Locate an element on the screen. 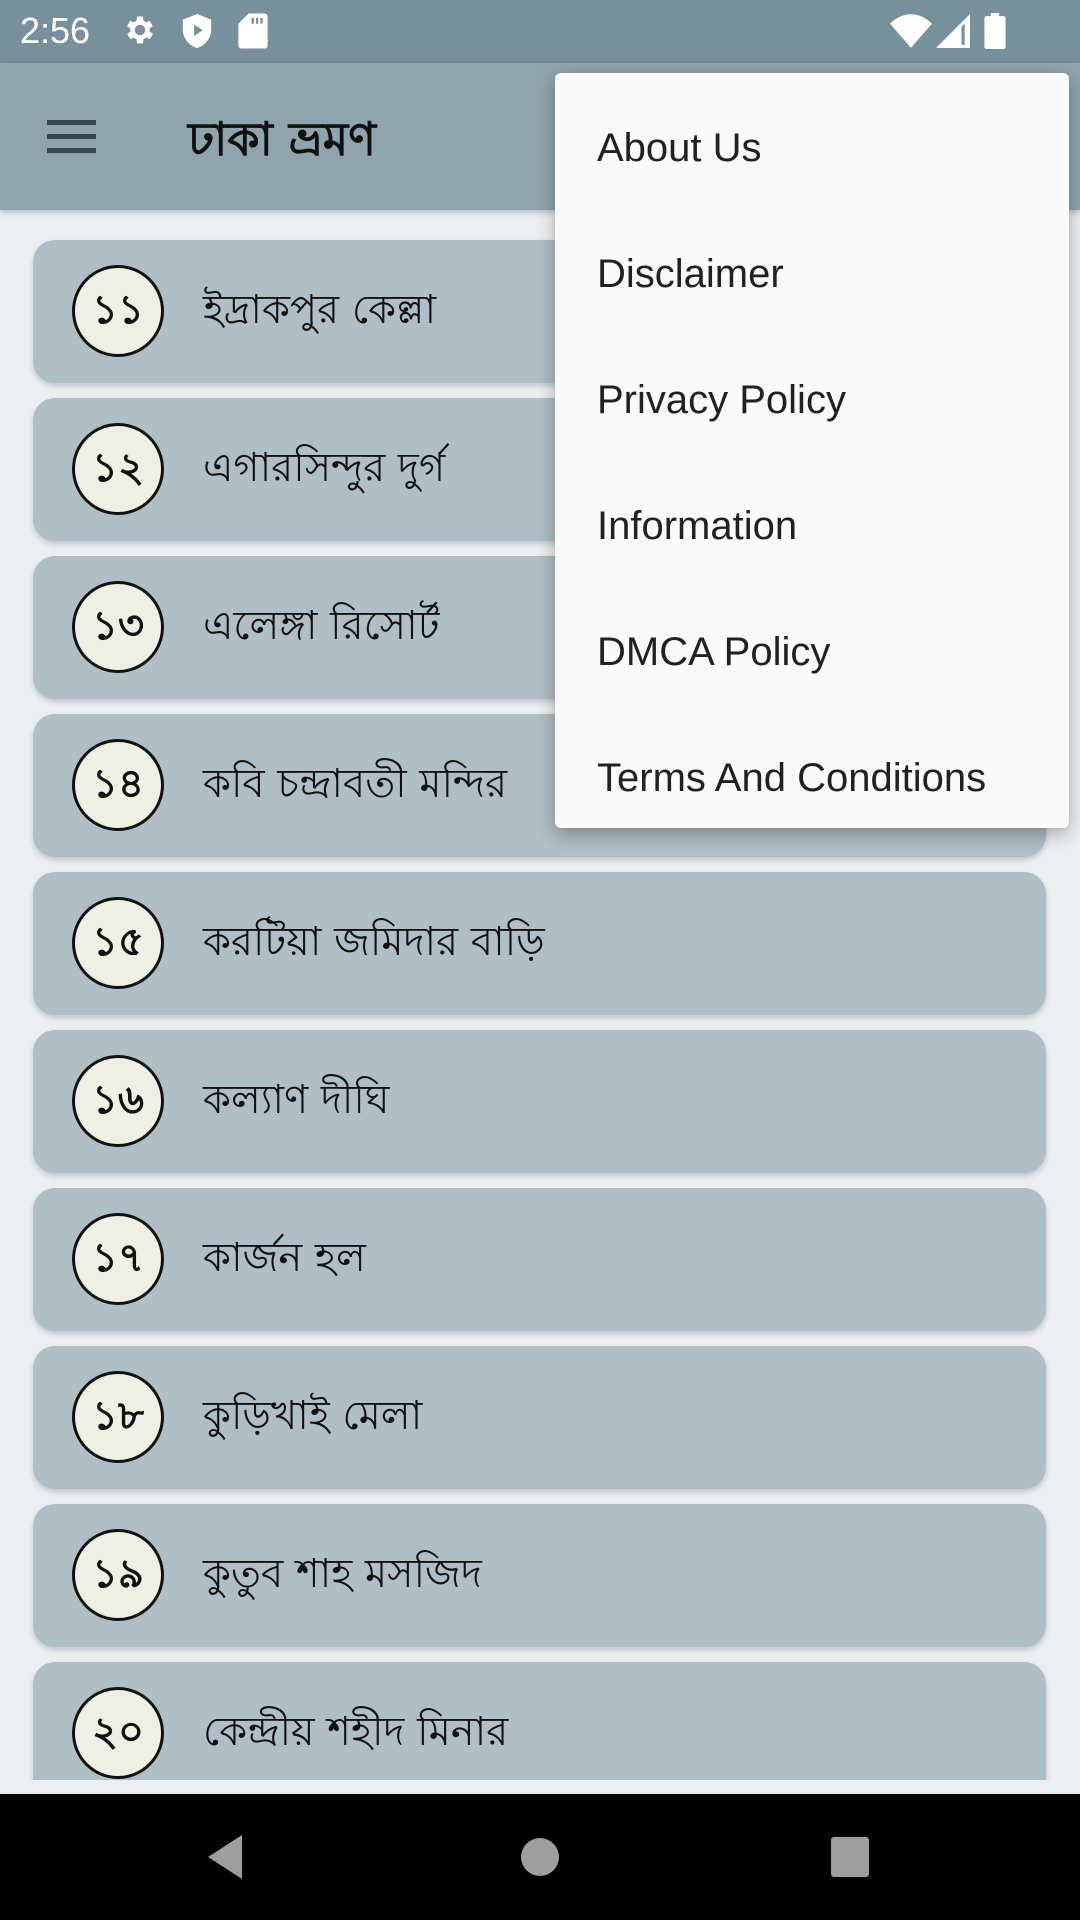  menu-item-disclaimer: Disclaimer is located at coordinates (812, 274).